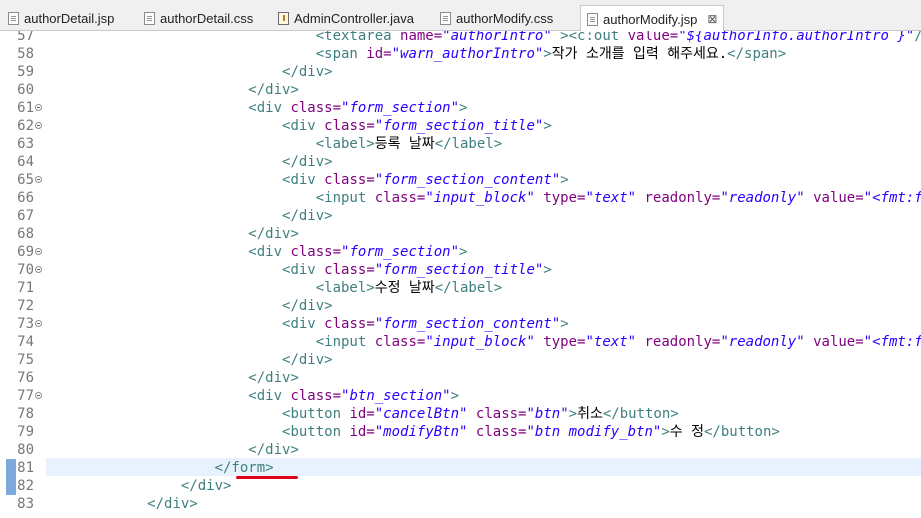 The image size is (921, 518). What do you see at coordinates (198, 18) in the screenshot?
I see `tab-authordetail-css: authorDetail.css` at bounding box center [198, 18].